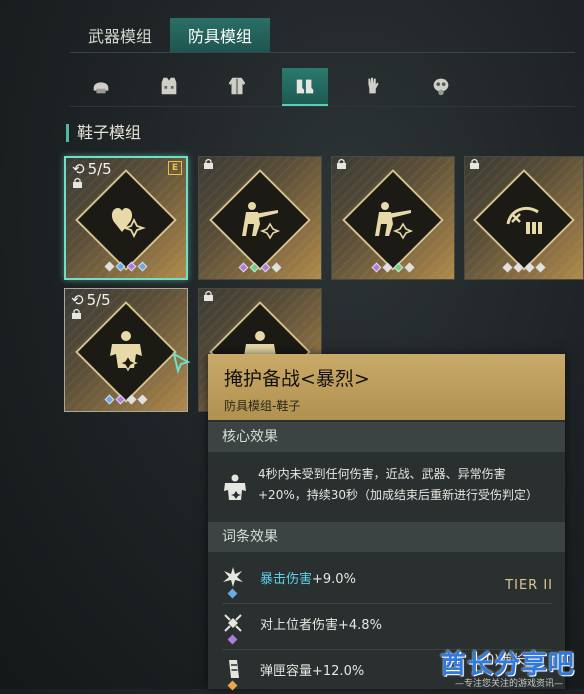 The width and height of the screenshot is (584, 694). I want to click on vest-icon, so click(169, 86).